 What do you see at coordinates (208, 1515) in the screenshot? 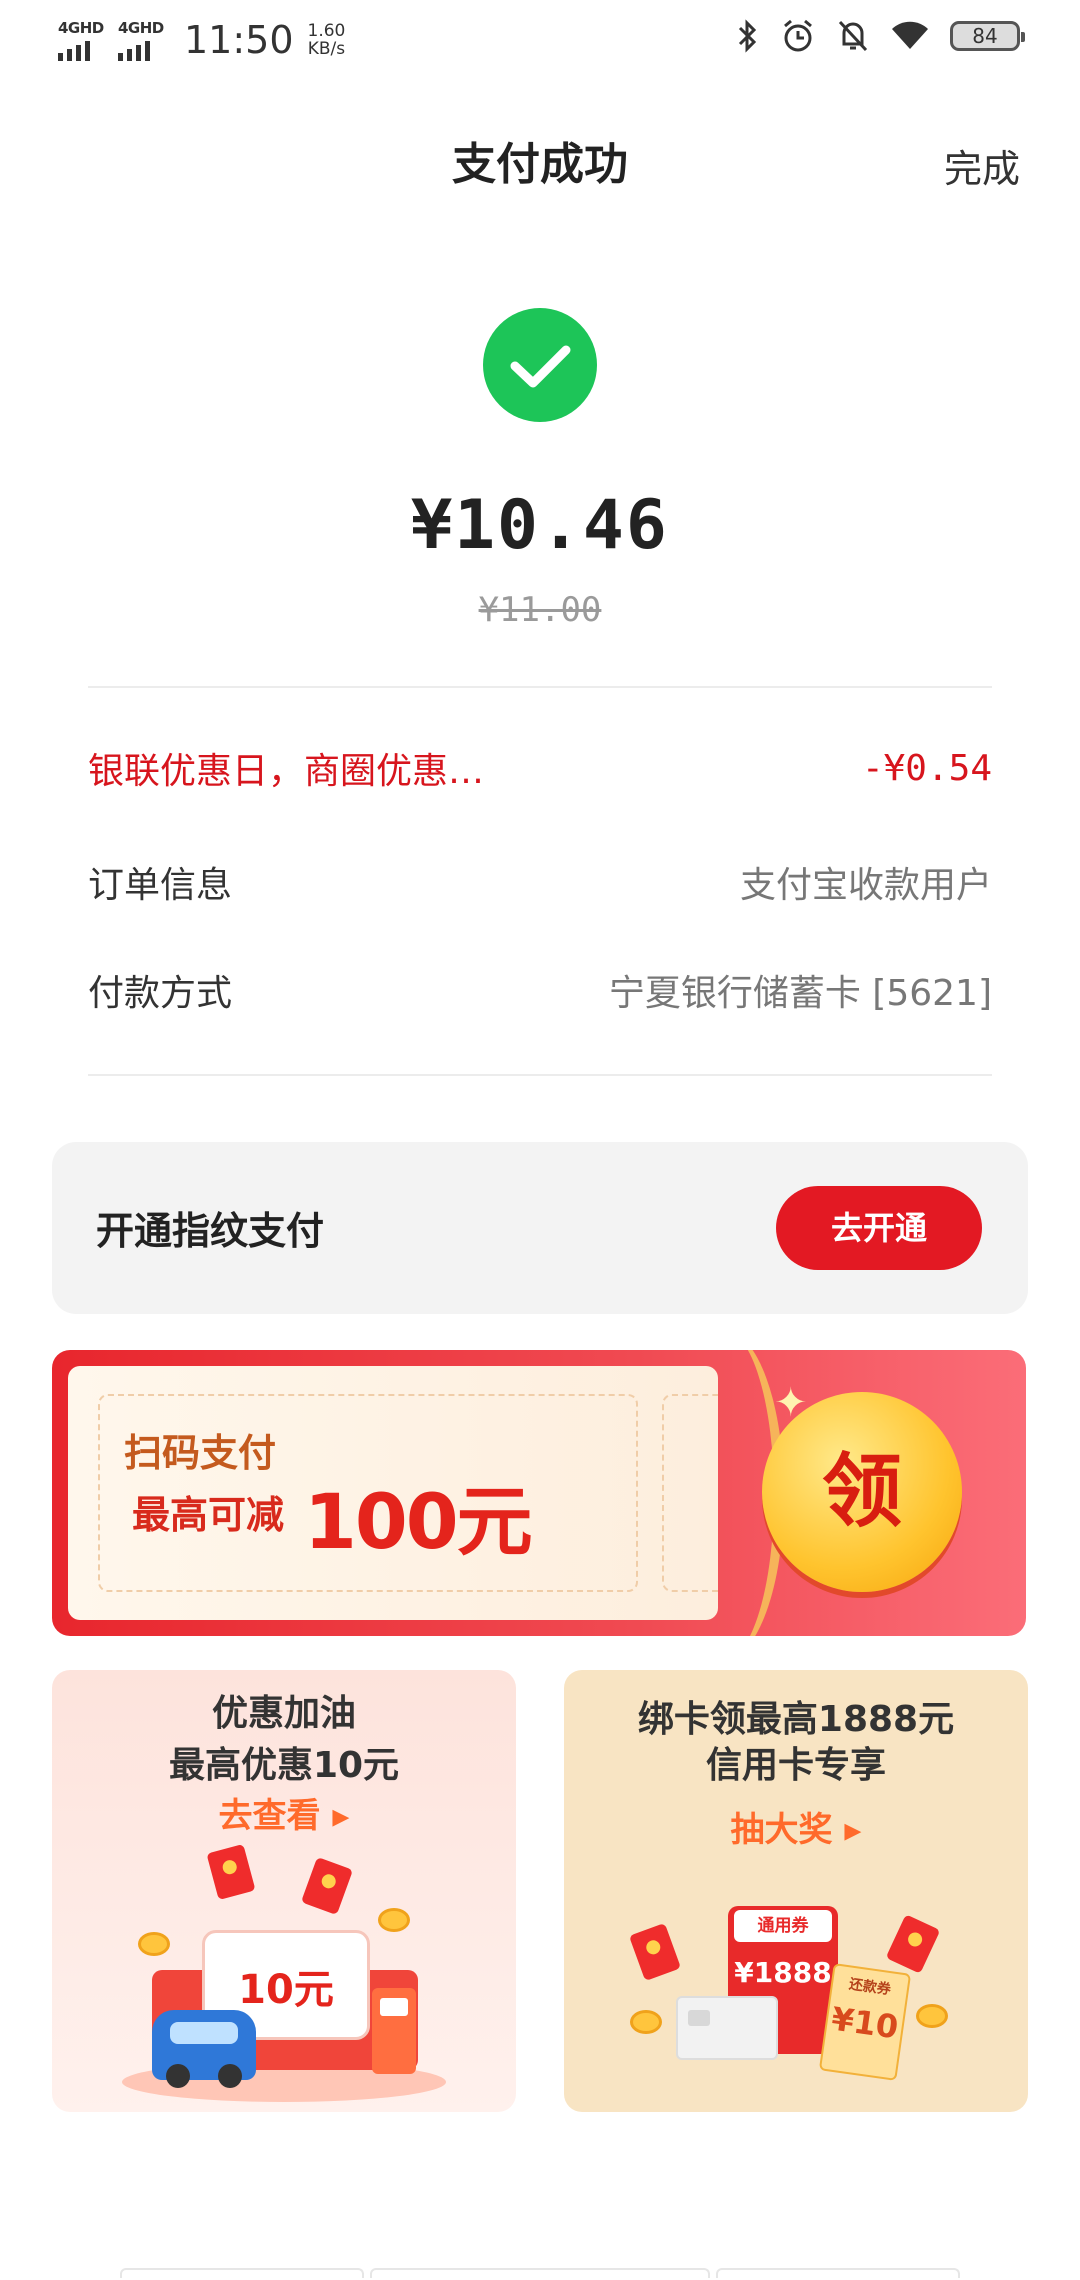
I see `banner-line2: 最高可减` at bounding box center [208, 1515].